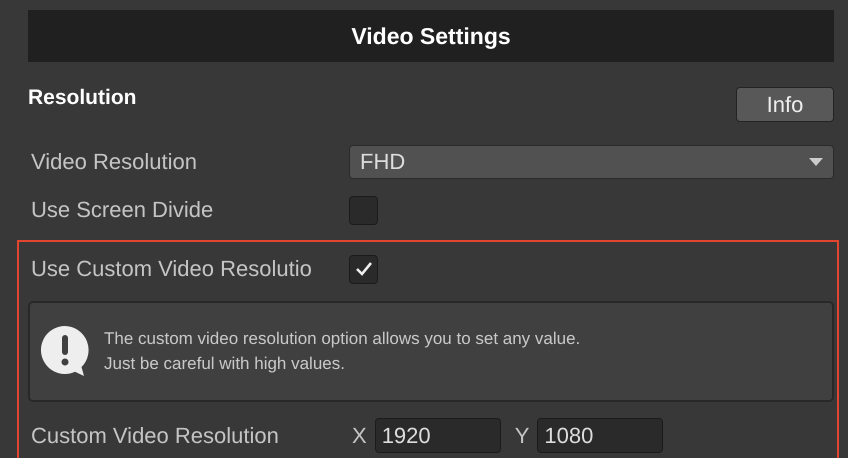 Image resolution: width=848 pixels, height=458 pixels. I want to click on dropdown-arrow-icon, so click(816, 162).